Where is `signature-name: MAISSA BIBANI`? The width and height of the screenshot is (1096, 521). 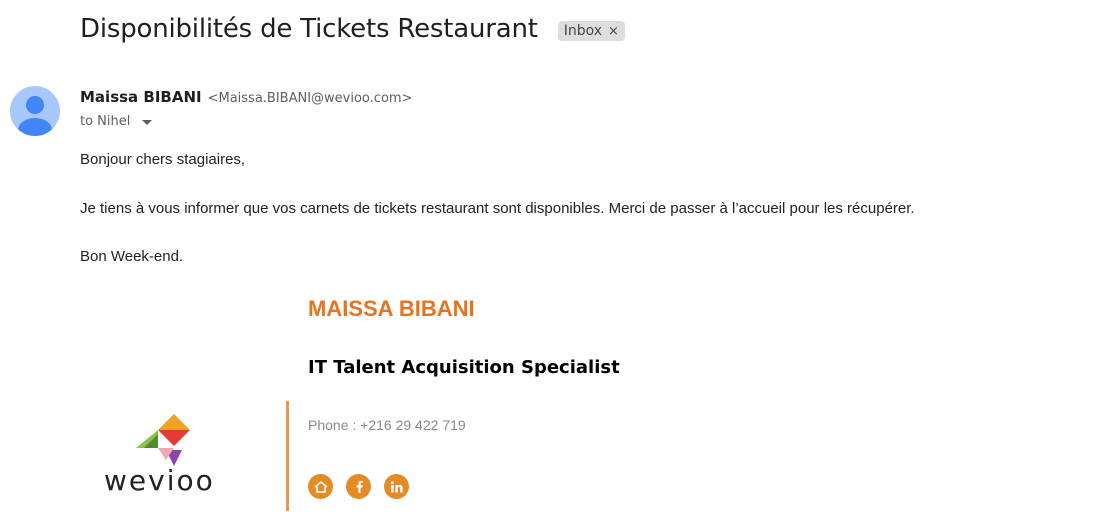
signature-name: MAISSA BIBANI is located at coordinates (391, 308).